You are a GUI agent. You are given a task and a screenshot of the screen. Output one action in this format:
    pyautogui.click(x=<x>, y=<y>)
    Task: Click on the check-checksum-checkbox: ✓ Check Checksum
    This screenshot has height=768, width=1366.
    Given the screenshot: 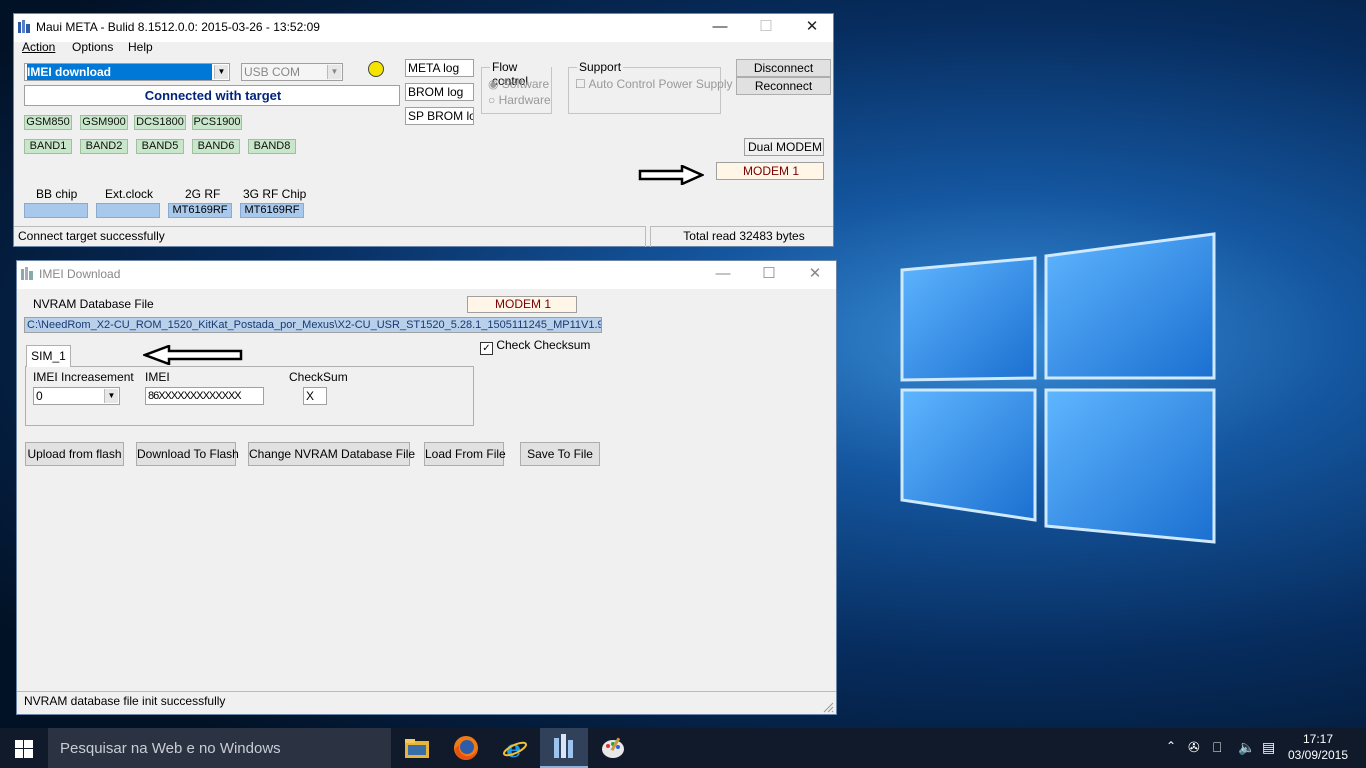 What is the action you would take?
    pyautogui.click(x=535, y=346)
    